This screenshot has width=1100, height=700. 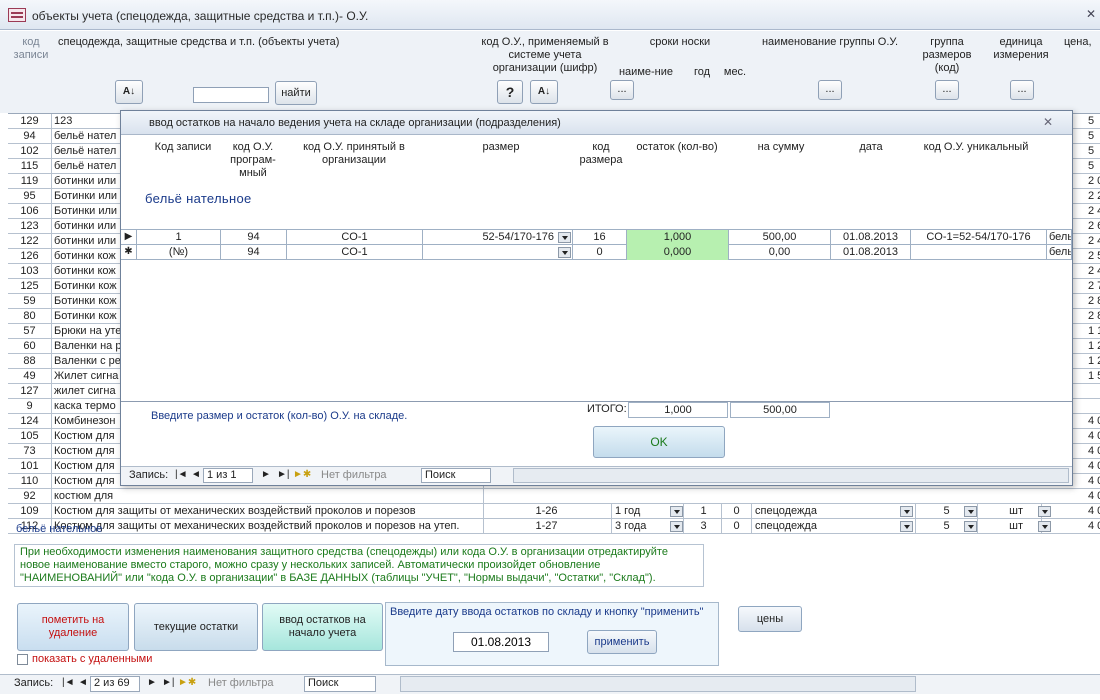 I want to click on date-input, so click(x=501, y=642).